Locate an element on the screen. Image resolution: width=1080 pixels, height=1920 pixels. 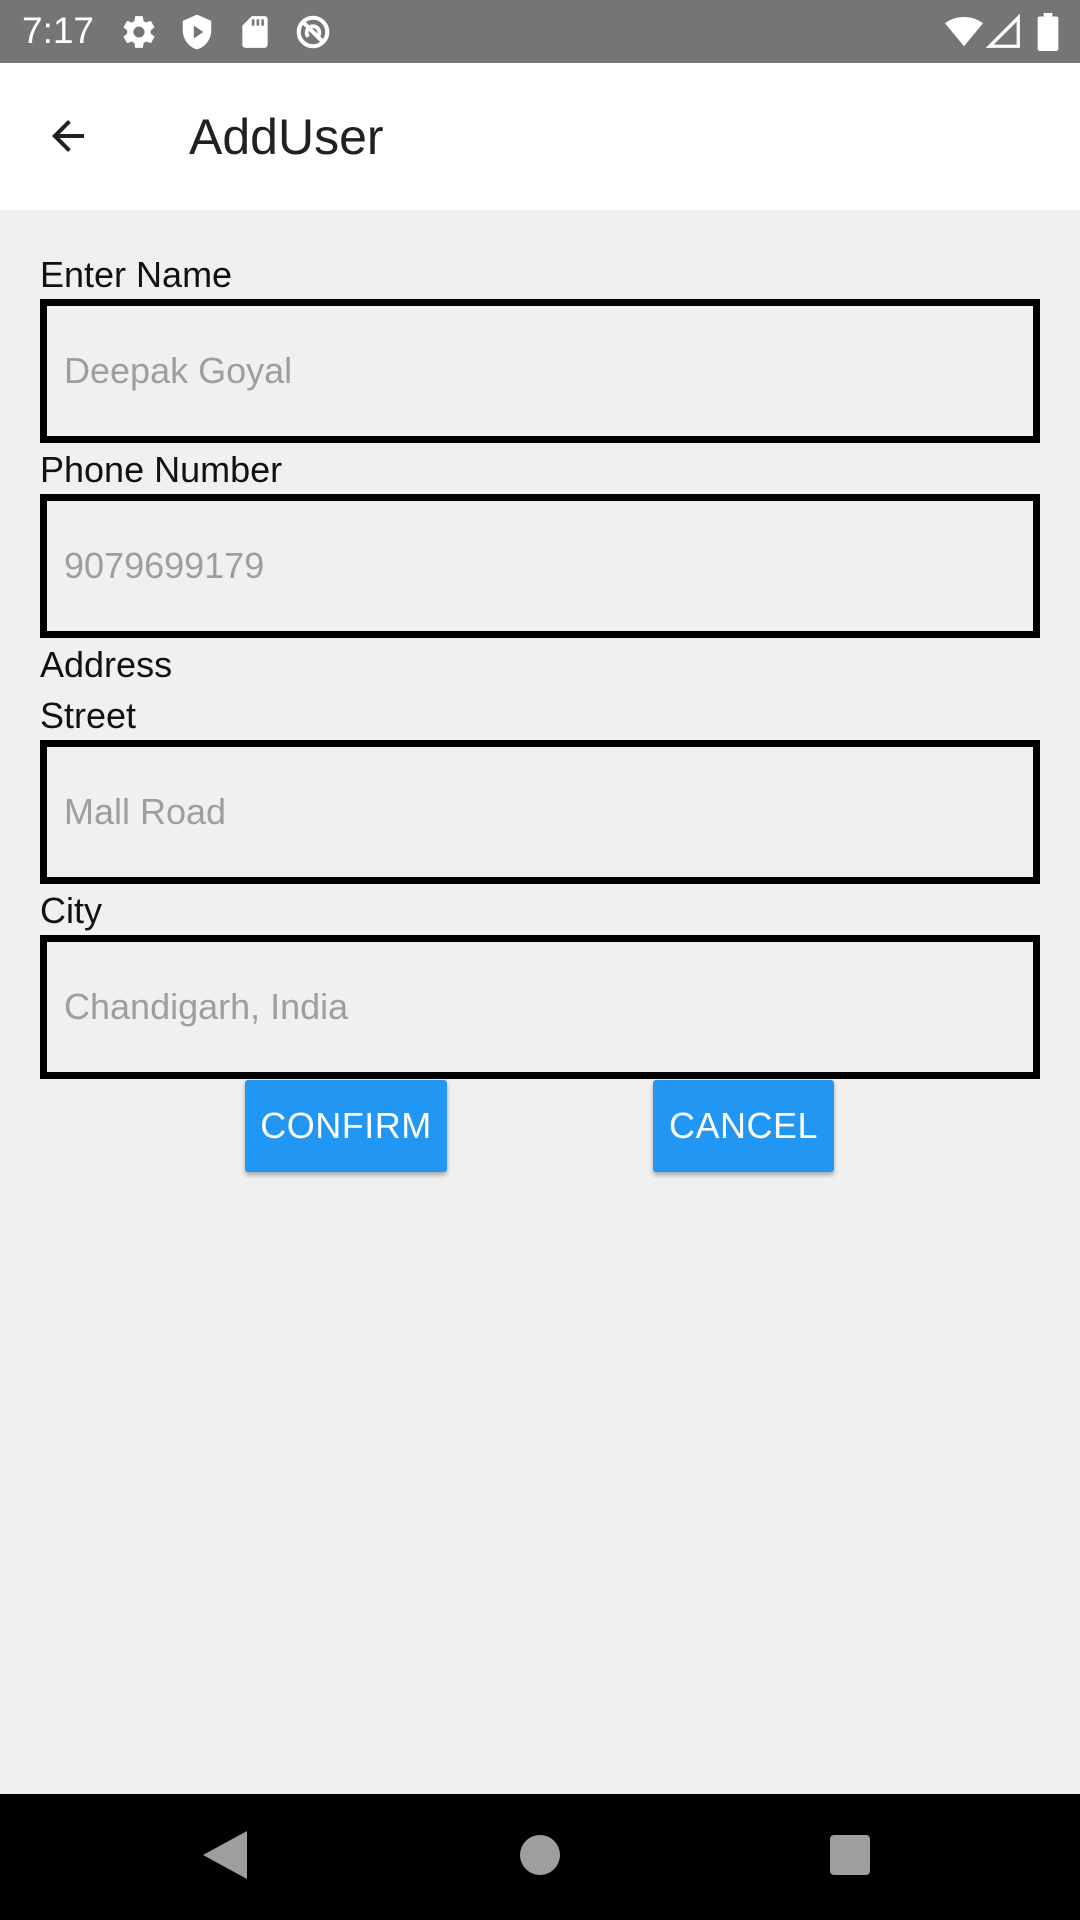
city-label: City is located at coordinates (71, 910).